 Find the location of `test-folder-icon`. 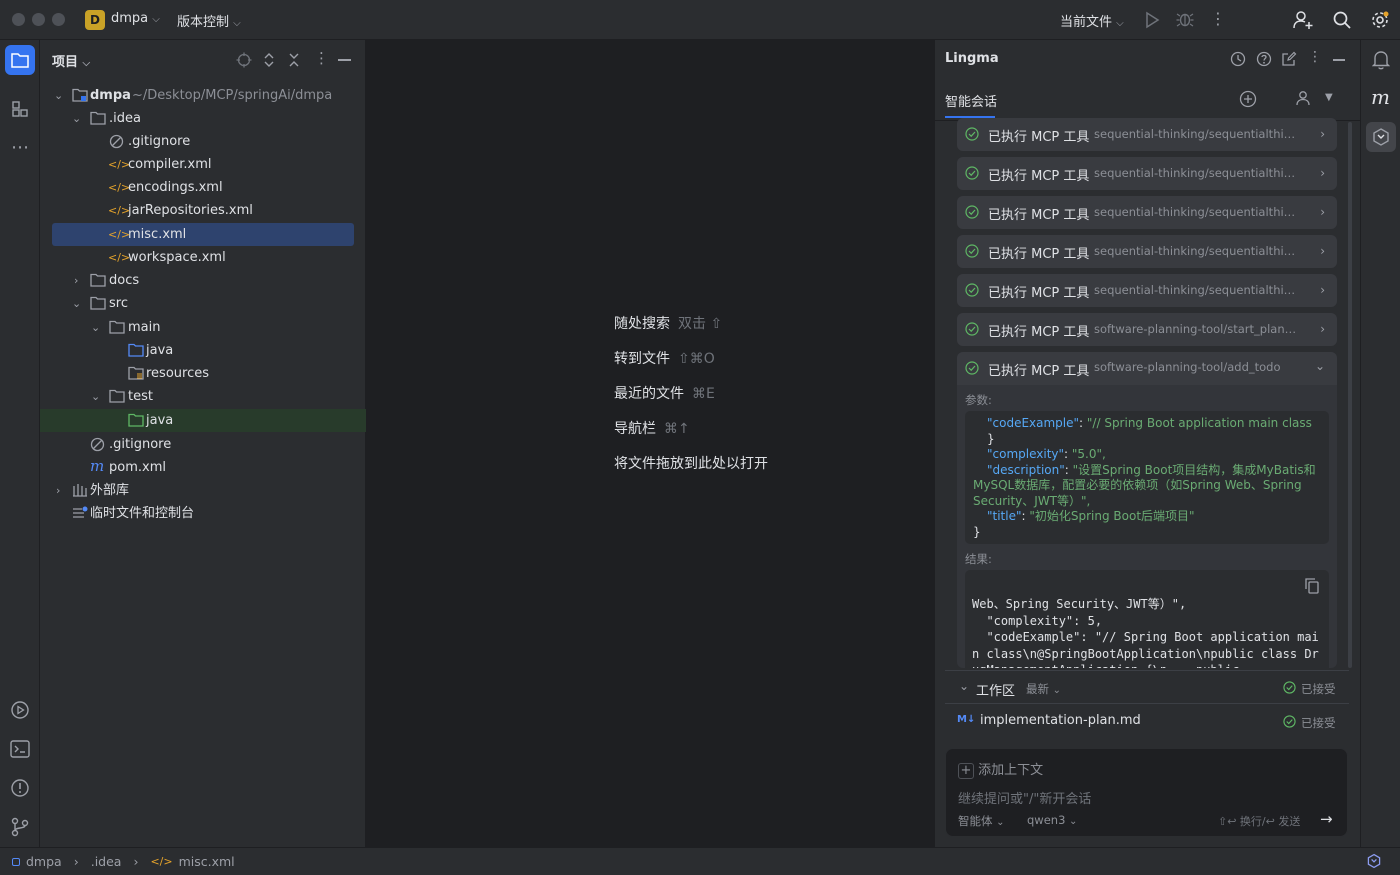

test-folder-icon is located at coordinates (136, 420).